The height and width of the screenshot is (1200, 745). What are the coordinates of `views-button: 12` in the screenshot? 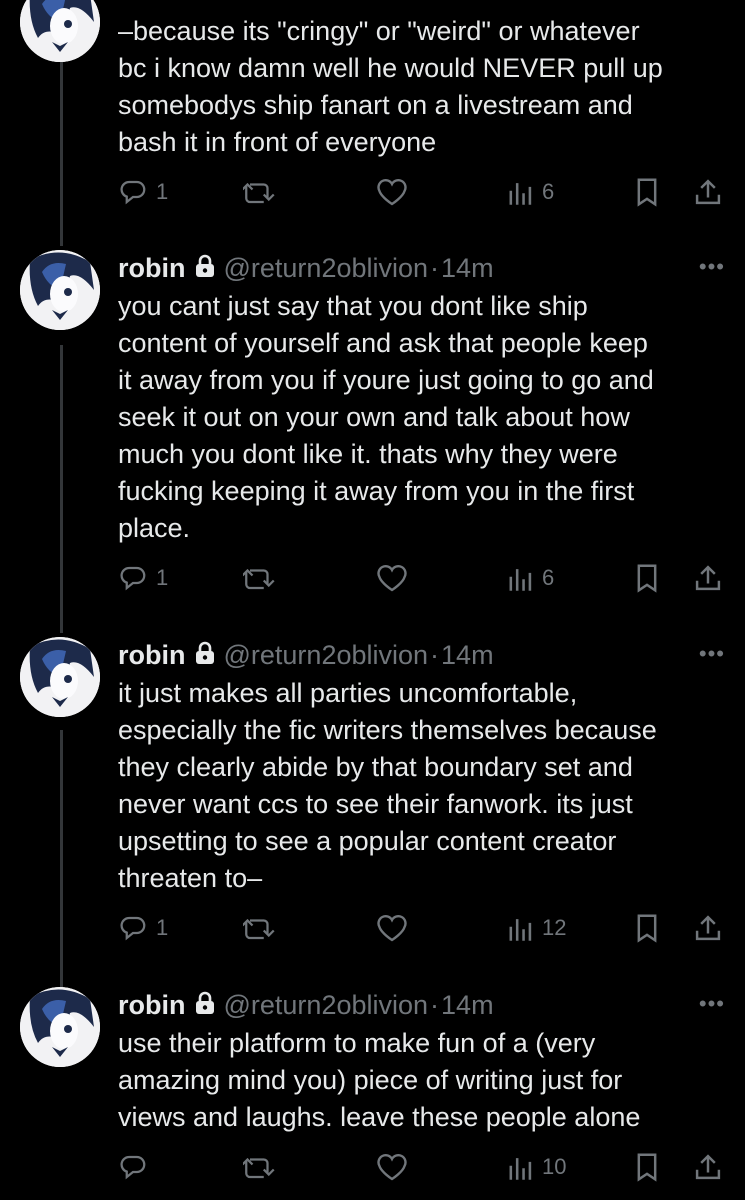 It's located at (537, 928).